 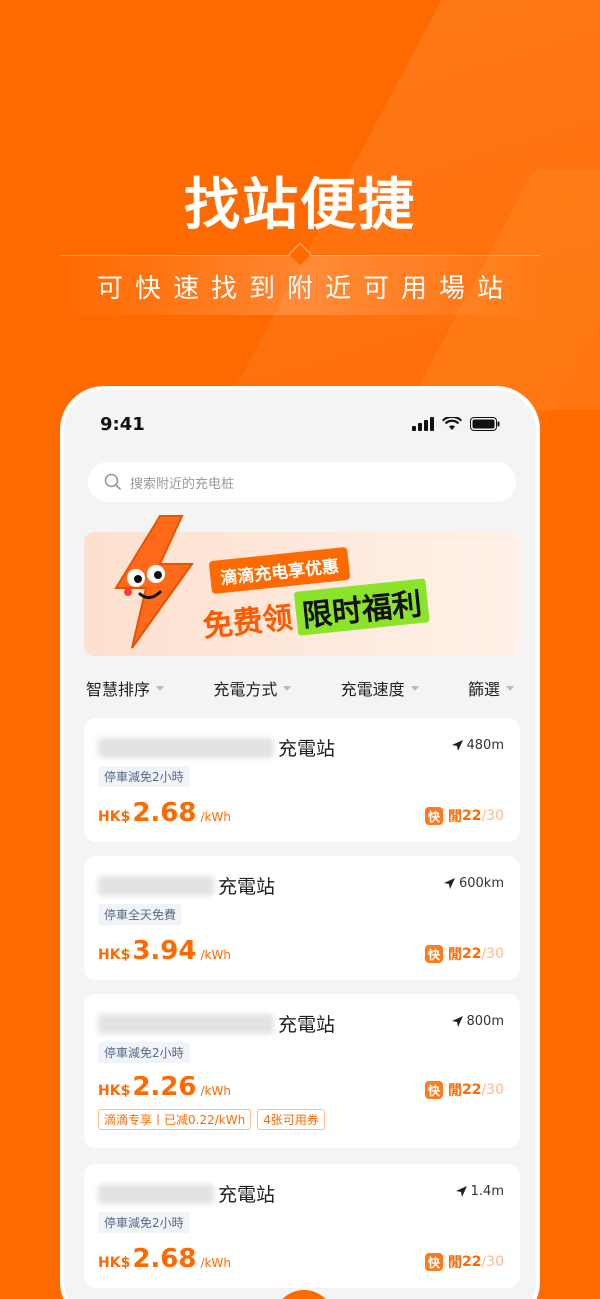 What do you see at coordinates (361, 607) in the screenshot?
I see `banner-highlight-text: 限时福利` at bounding box center [361, 607].